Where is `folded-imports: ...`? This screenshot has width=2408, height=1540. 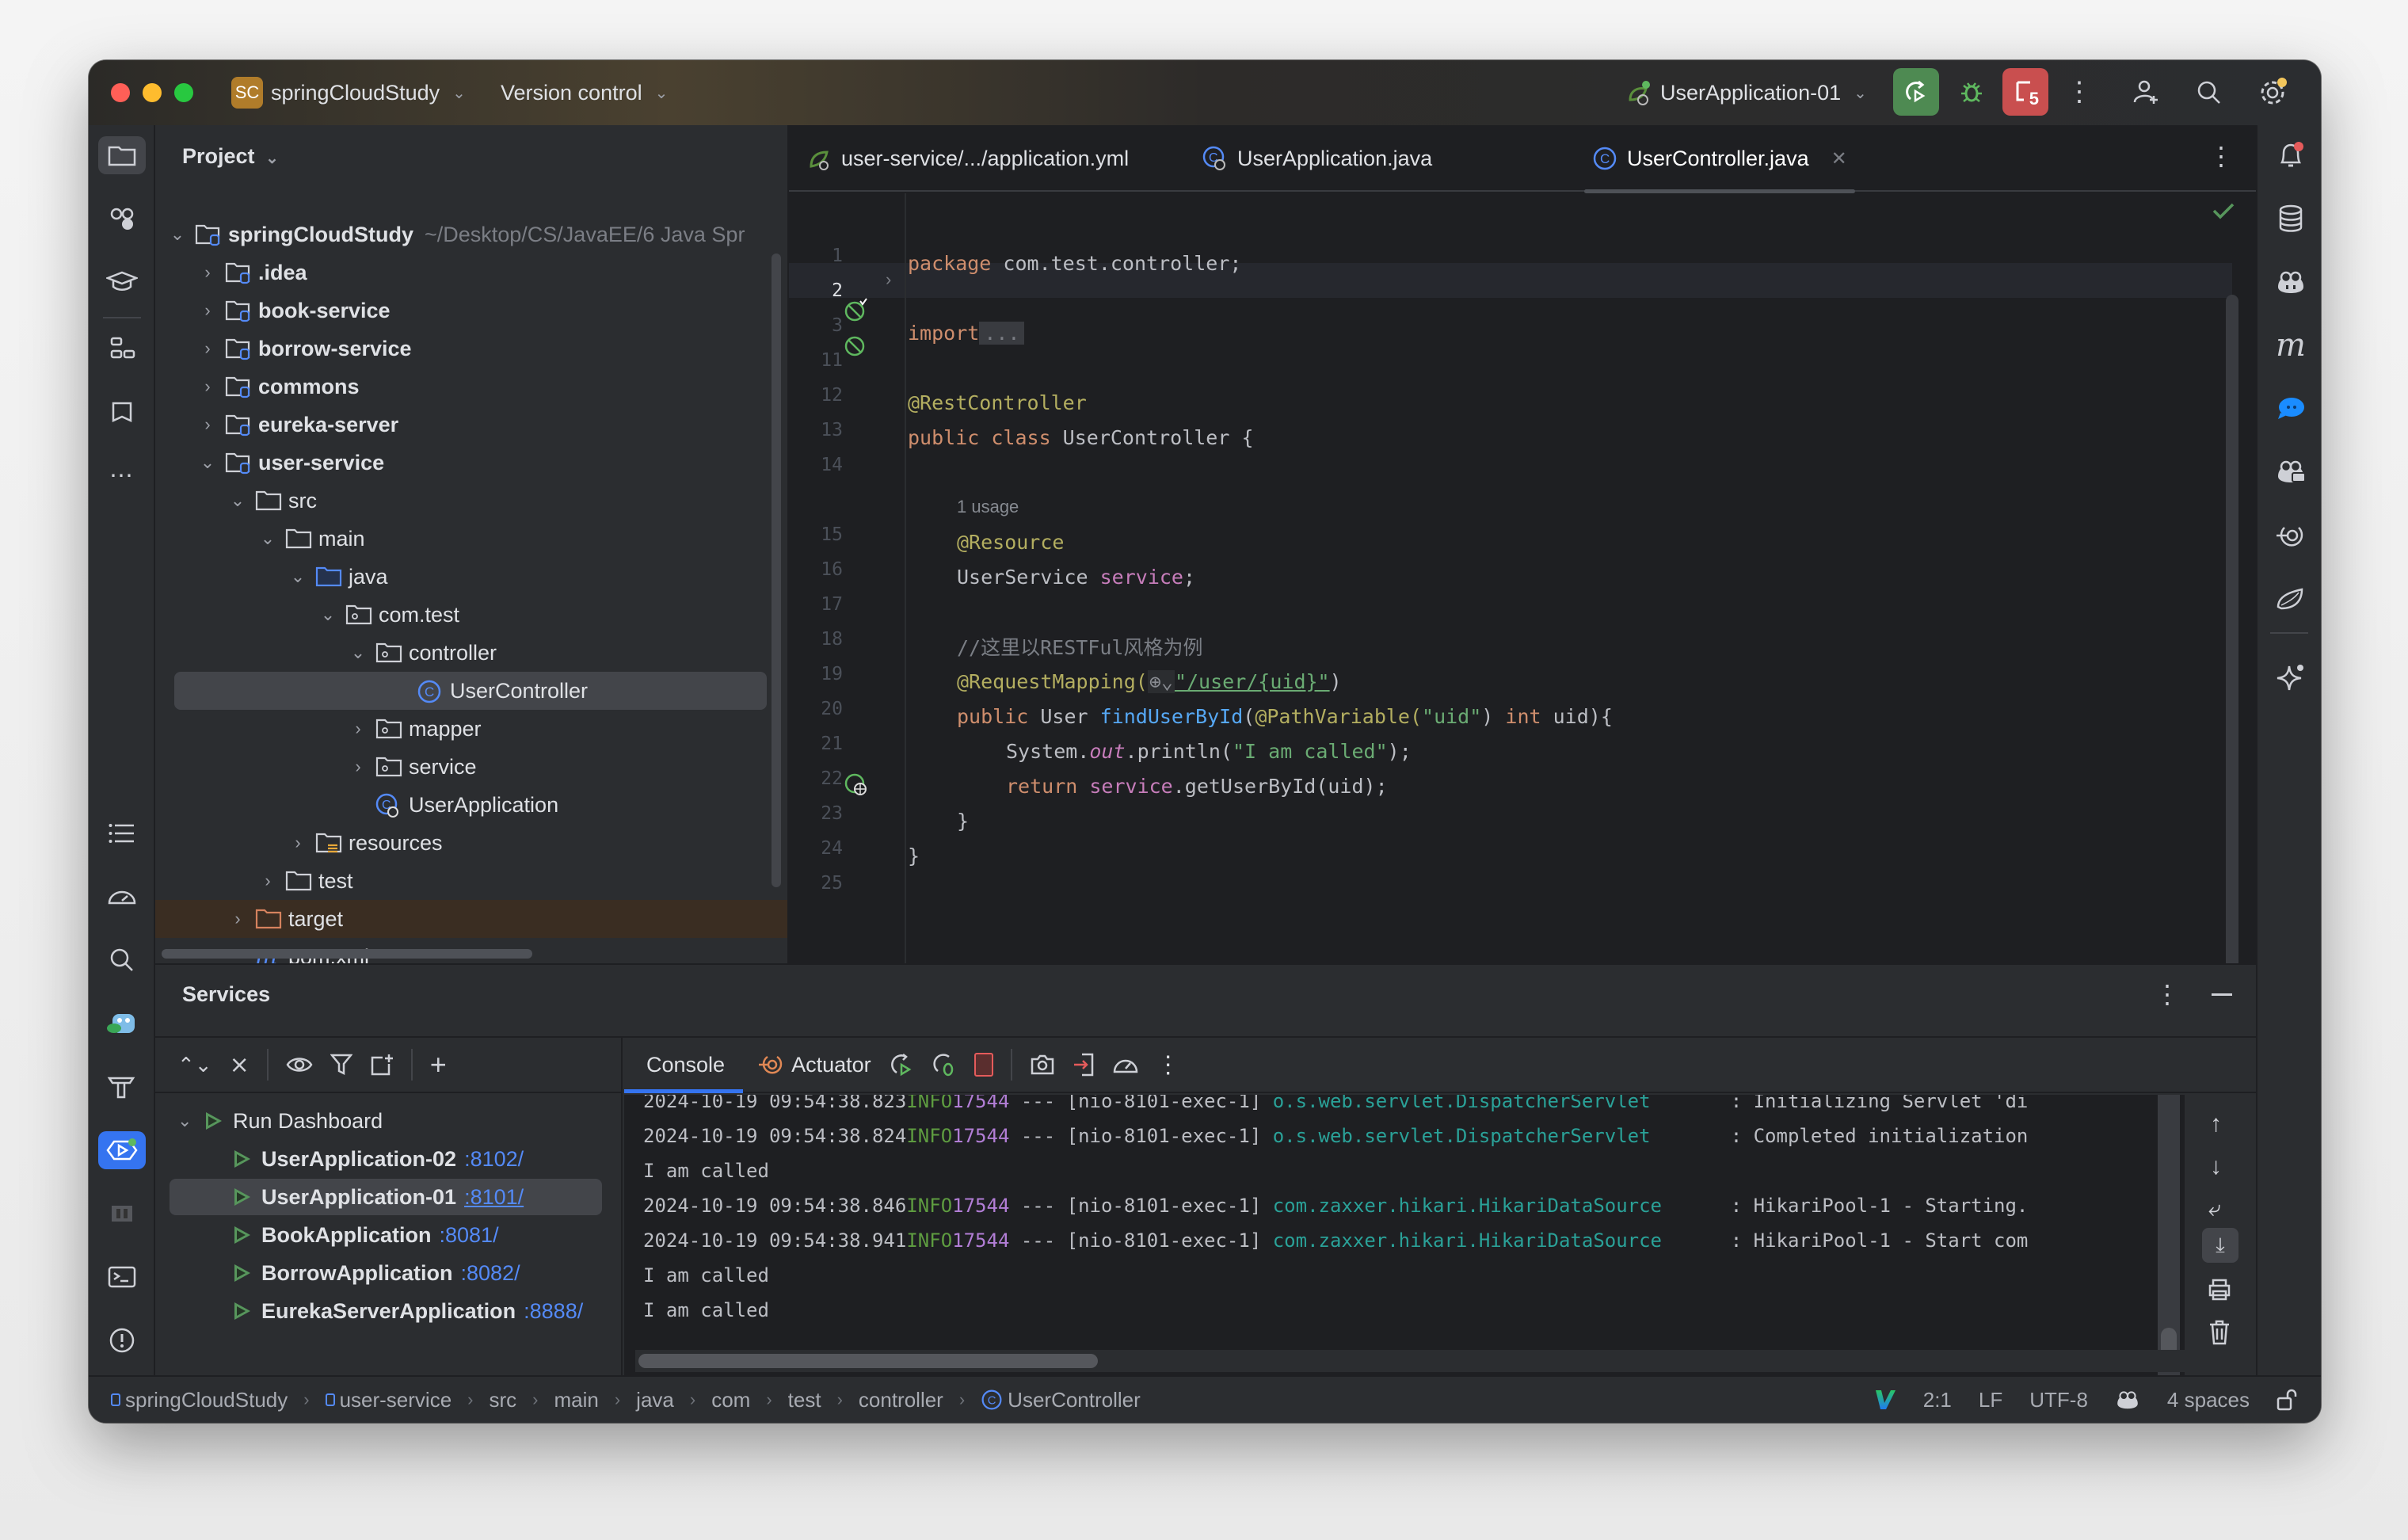
folded-imports: ... is located at coordinates (1002, 333).